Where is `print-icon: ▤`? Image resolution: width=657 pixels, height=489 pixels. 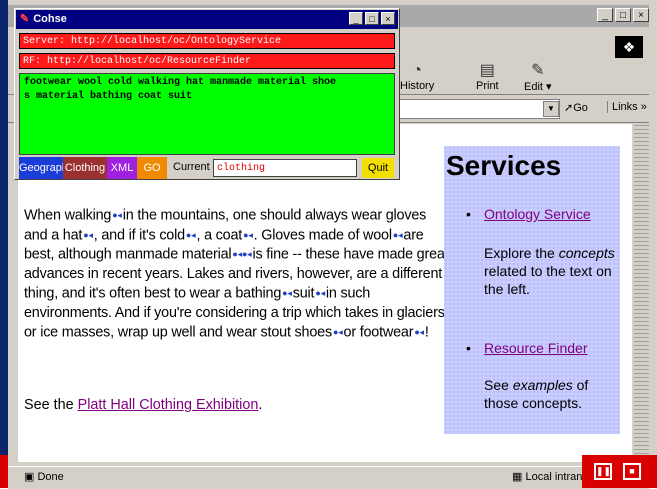
print-icon: ▤ is located at coordinates (487, 70).